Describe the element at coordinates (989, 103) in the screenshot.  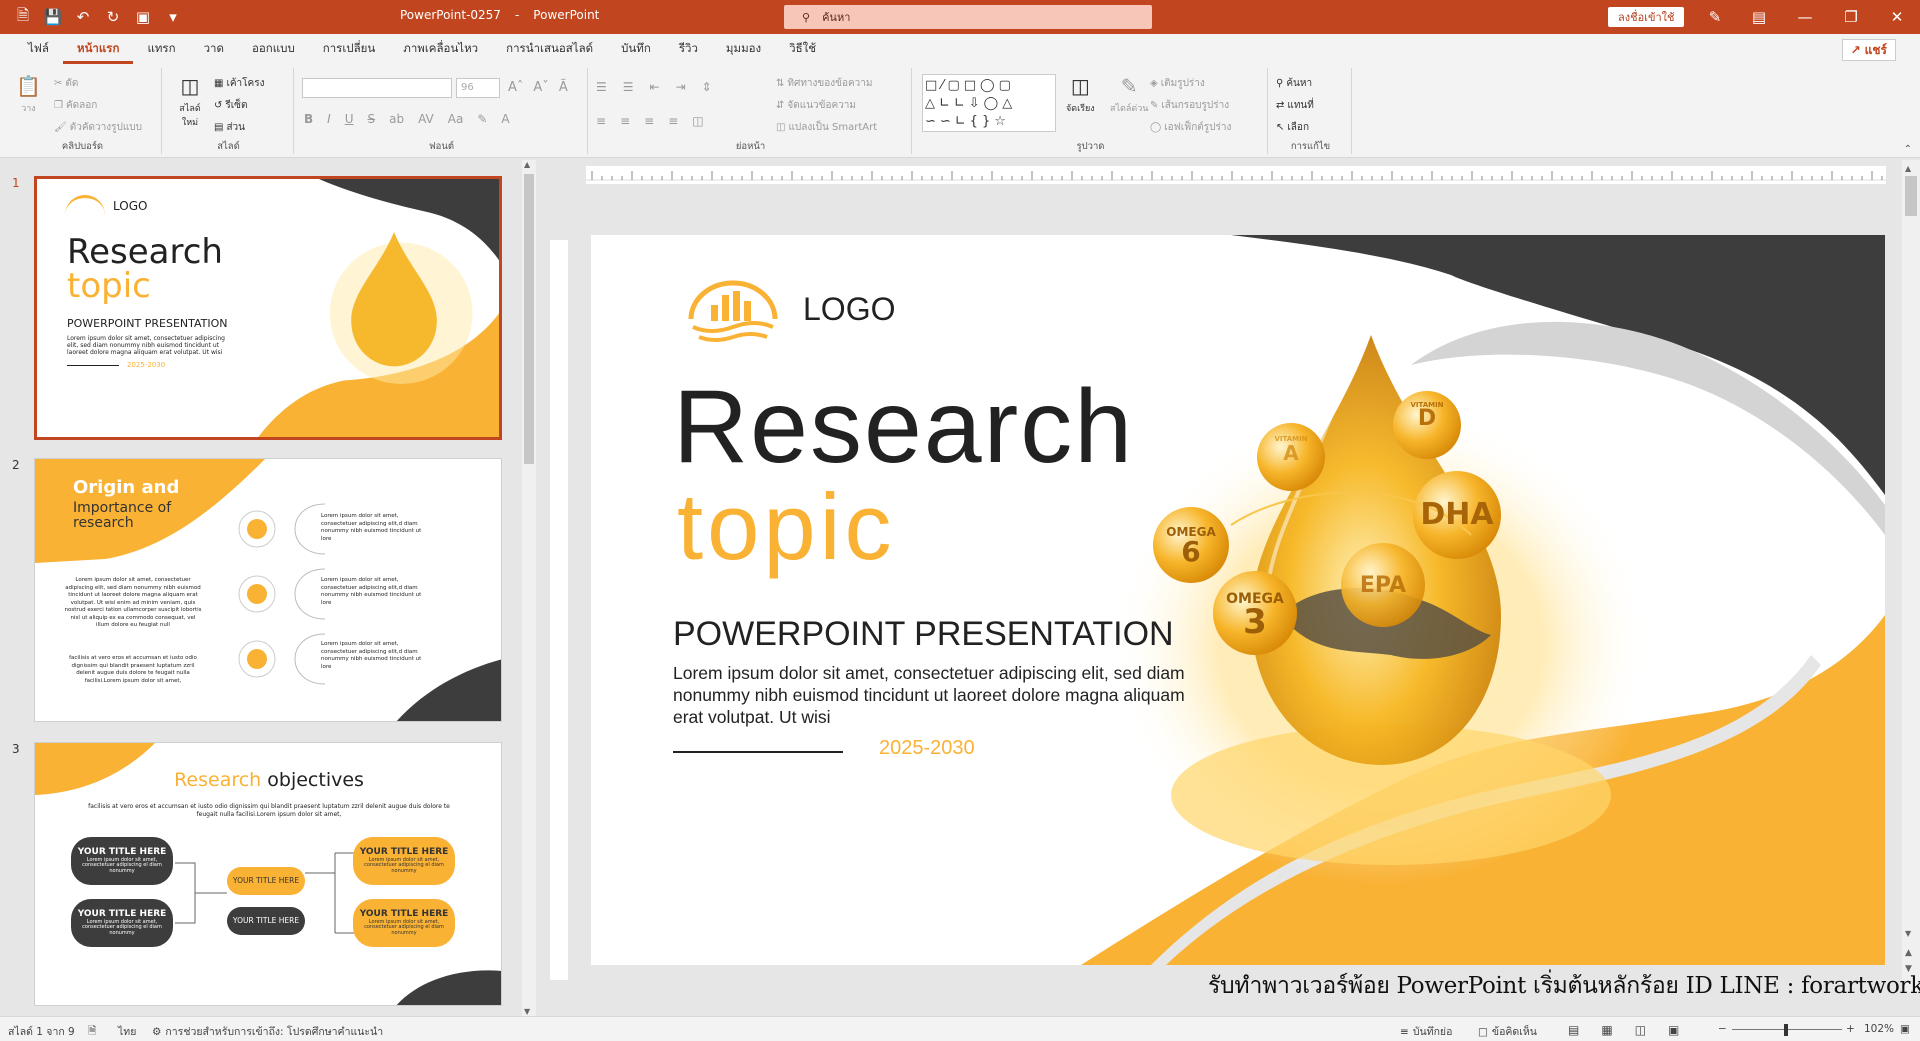
I see `shapes-gallery: □⁄▢□◯▢ △∟∟⇩◯△ ∽∽∟{}☆` at that location.